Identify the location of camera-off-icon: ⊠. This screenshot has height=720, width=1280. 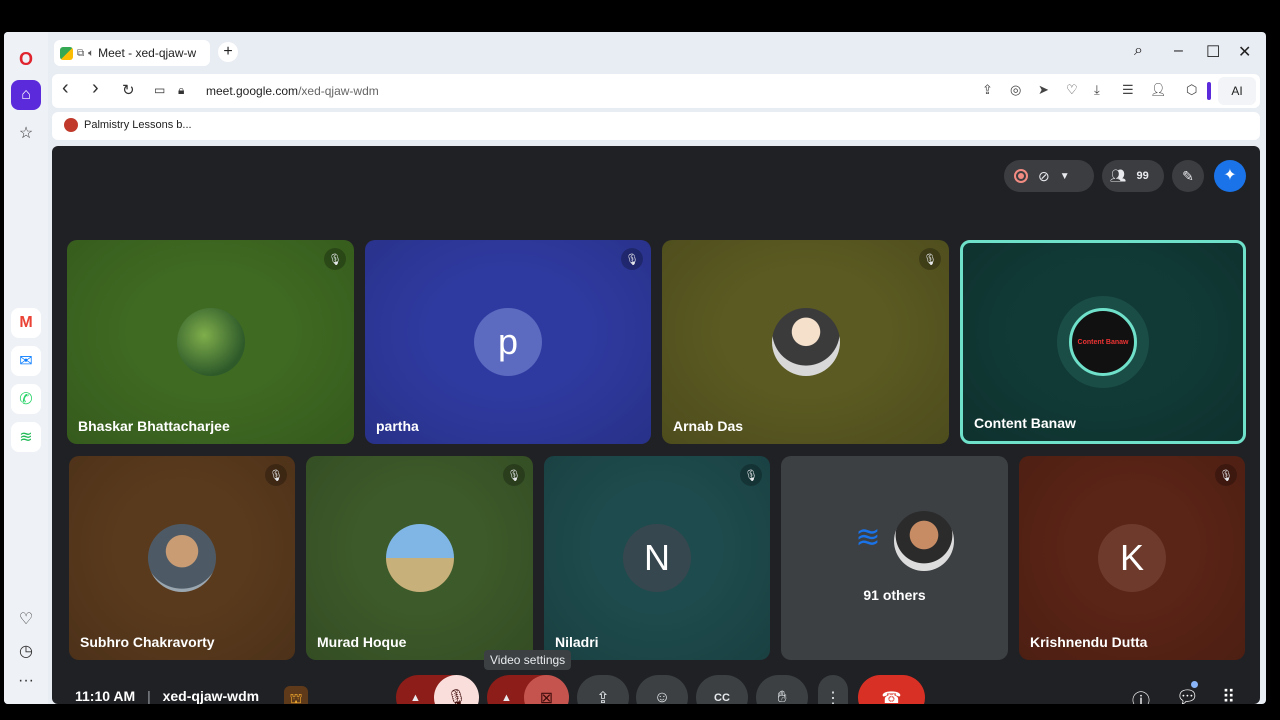
(546, 697).